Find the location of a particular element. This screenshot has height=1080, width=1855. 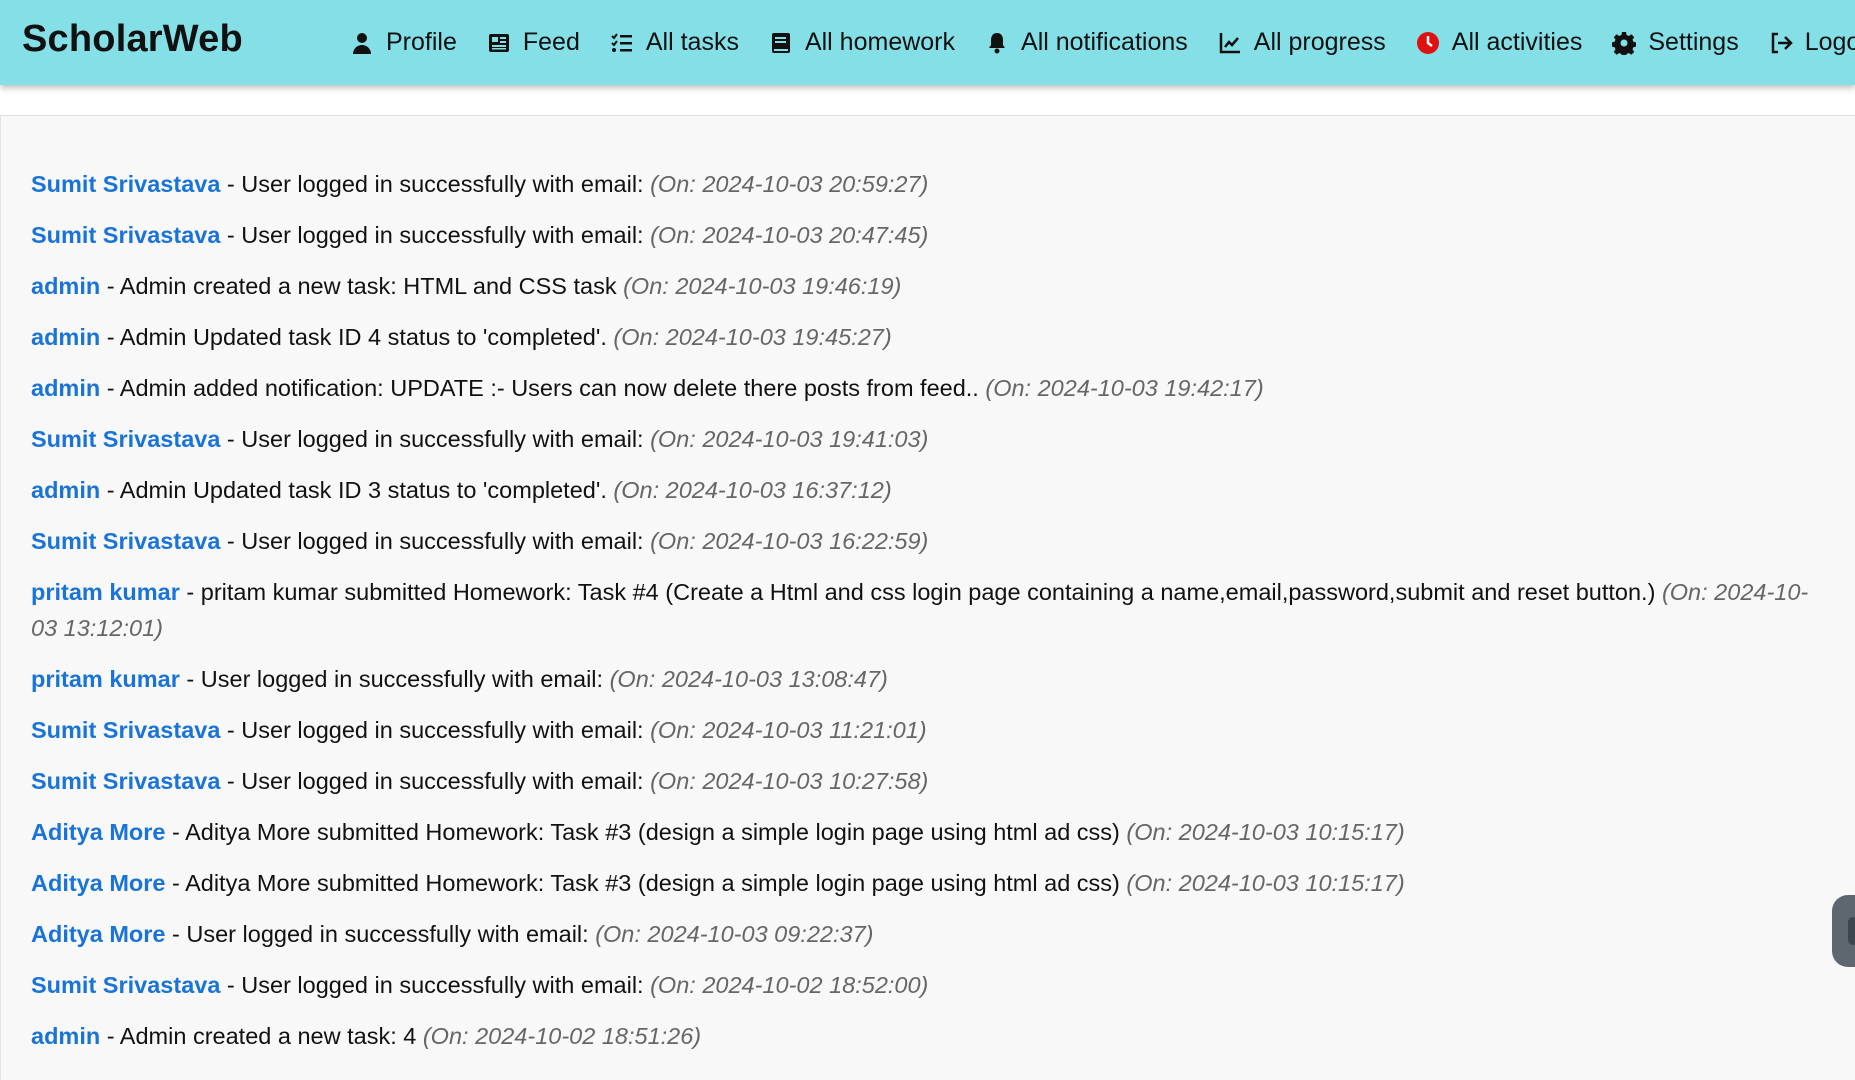

activity-timestamp: (On: 2024-10-03 16:22:59) is located at coordinates (789, 541).